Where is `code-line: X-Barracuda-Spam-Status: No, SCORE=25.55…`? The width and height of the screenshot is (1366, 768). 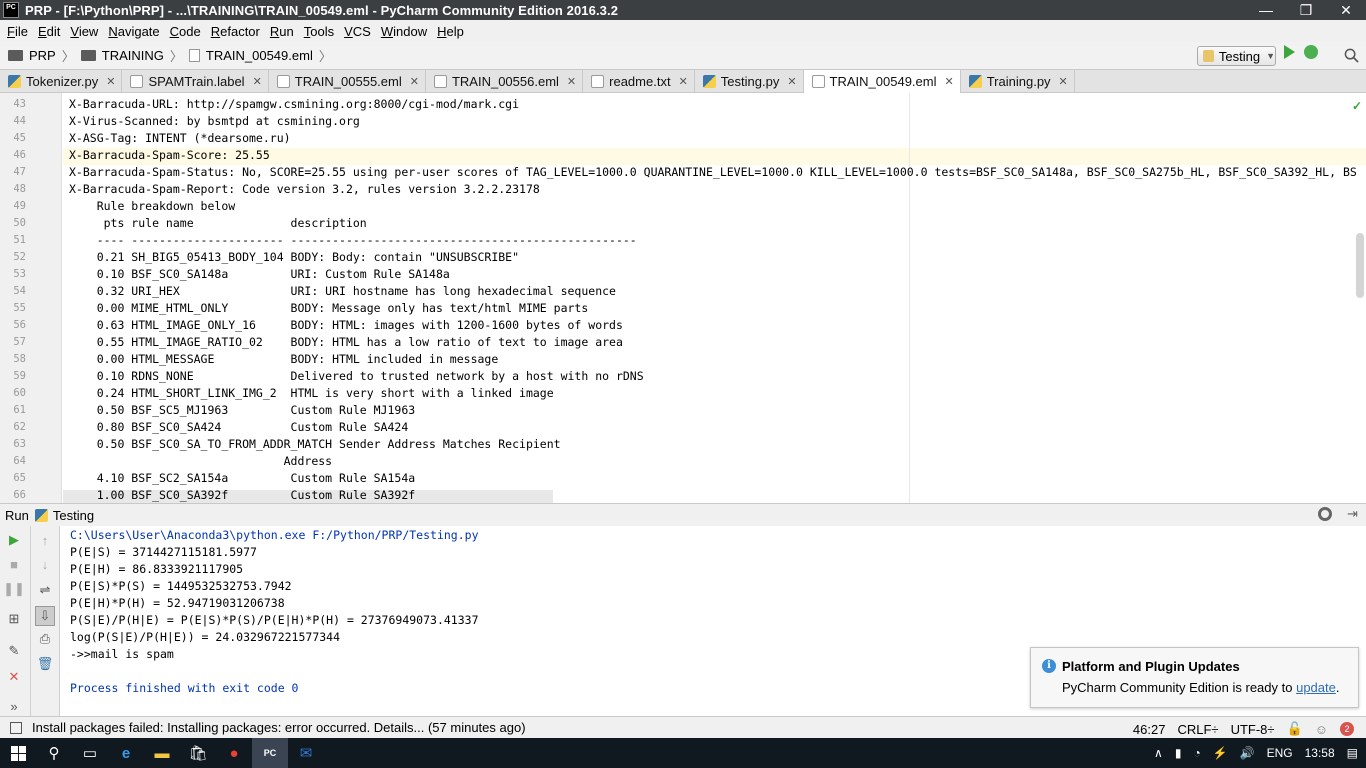
code-line: X-Barracuda-Spam-Status: No, SCORE=25.55… is located at coordinates (713, 172).